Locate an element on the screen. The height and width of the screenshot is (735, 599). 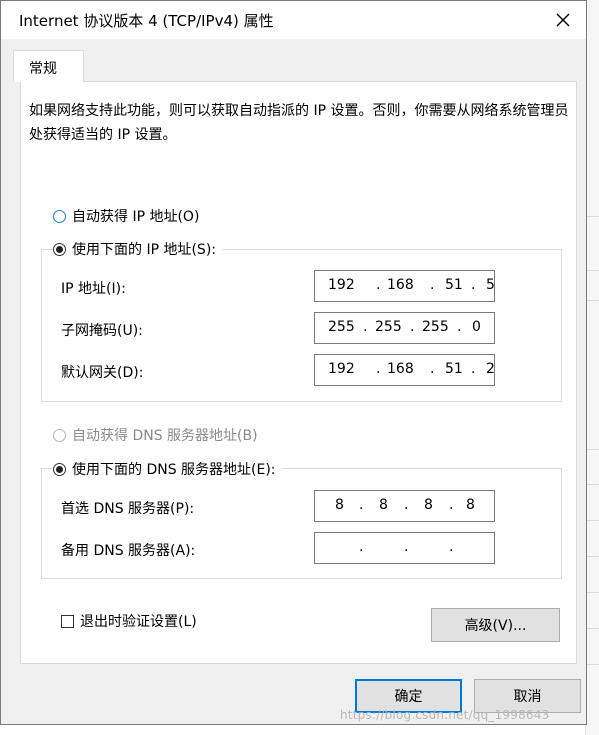
subnet-mask-input: 255 . 255 . 255 . 0 is located at coordinates (404, 328).